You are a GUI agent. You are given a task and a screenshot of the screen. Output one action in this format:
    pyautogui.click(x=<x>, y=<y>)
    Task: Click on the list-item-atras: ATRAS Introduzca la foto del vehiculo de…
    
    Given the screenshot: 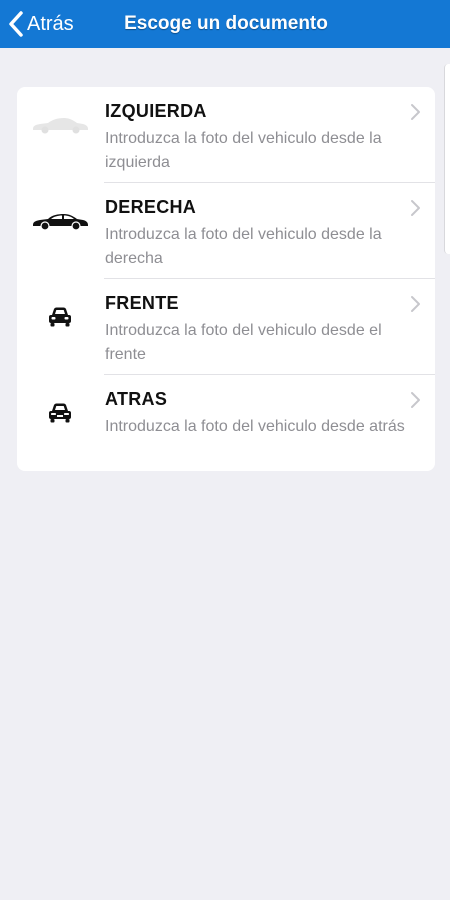 What is the action you would take?
    pyautogui.click(x=226, y=423)
    